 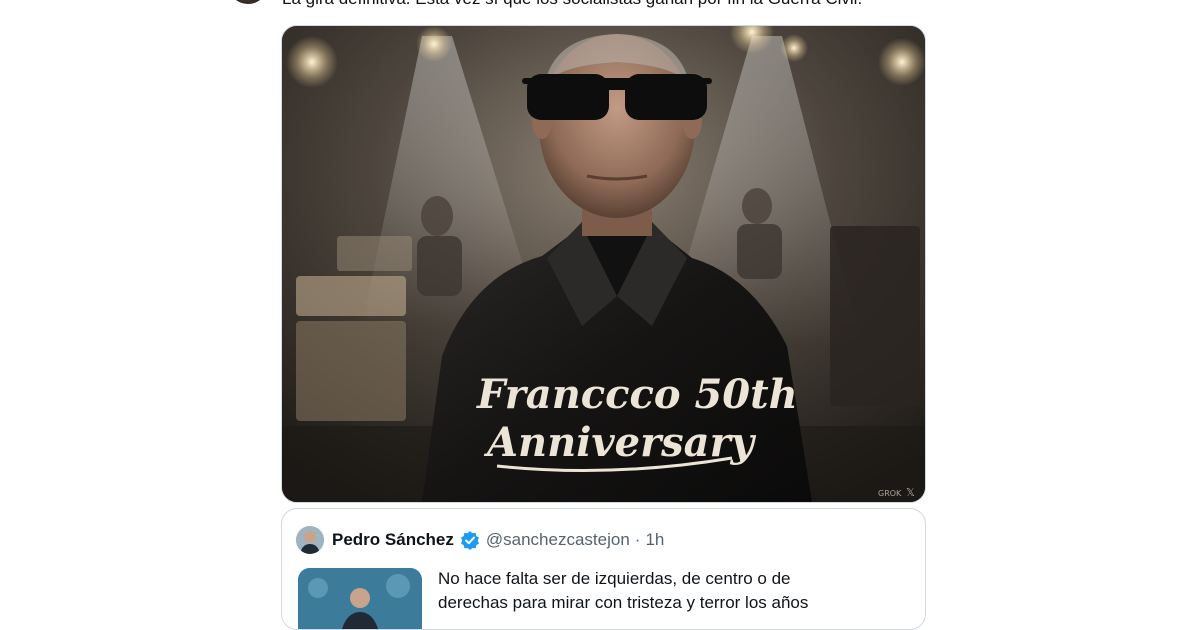 What do you see at coordinates (470, 540) in the screenshot?
I see `verified-badge-icon` at bounding box center [470, 540].